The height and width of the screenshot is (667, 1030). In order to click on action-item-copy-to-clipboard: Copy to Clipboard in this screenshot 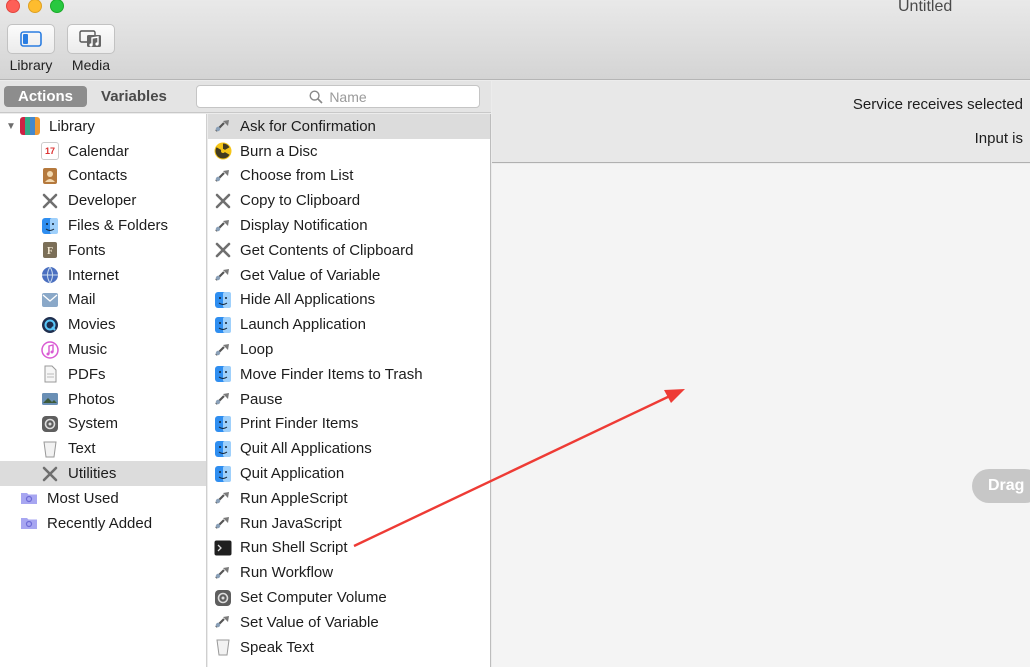, I will do `click(349, 200)`.